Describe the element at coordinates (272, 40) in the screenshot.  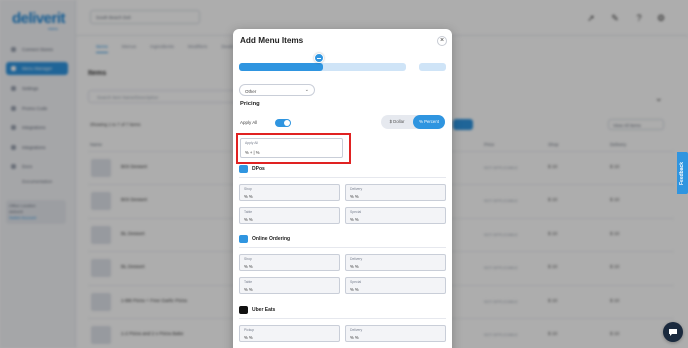
I see `modal-title: Add Menu Items` at that location.